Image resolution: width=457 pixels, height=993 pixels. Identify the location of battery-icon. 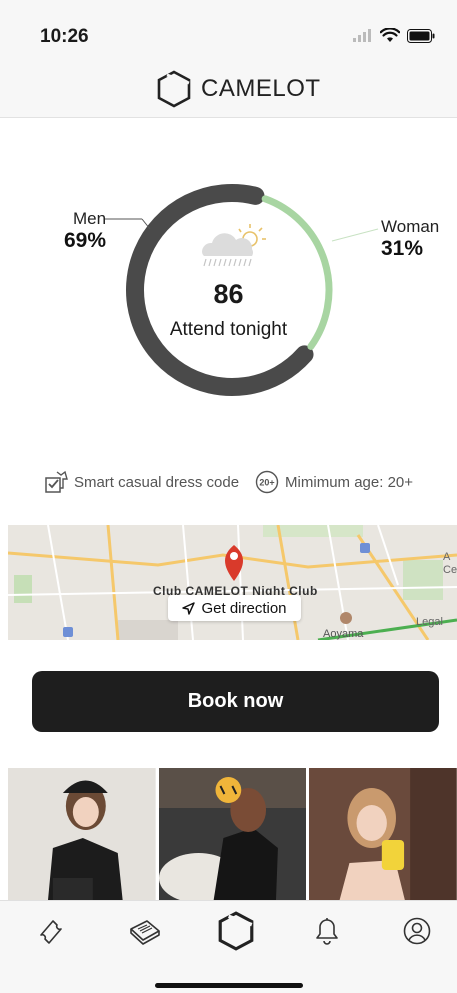
(421, 35).